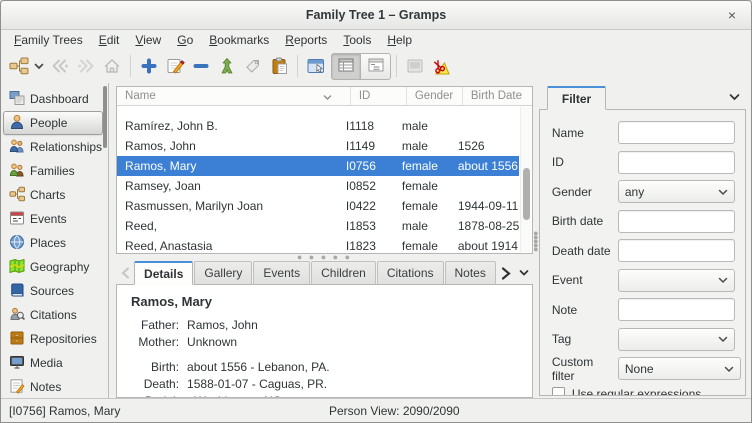 This screenshot has height=423, width=752. What do you see at coordinates (318, 111) in the screenshot?
I see `table-row: Ramírez, HelenI0822female` at bounding box center [318, 111].